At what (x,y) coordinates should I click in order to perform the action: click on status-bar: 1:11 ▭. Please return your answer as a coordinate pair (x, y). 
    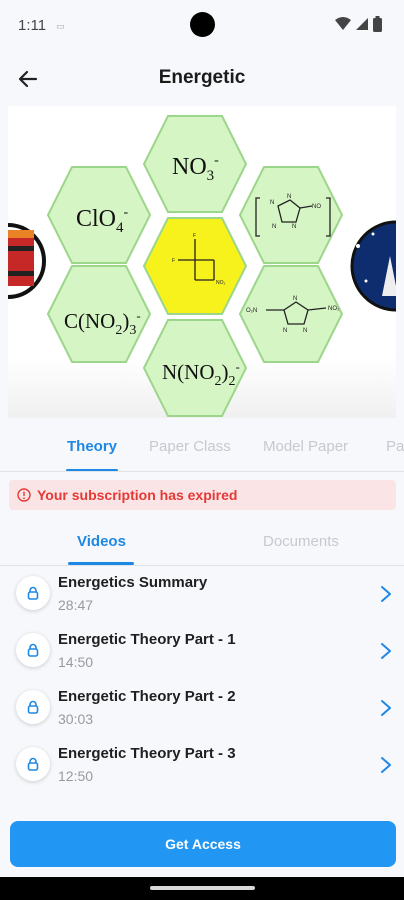
    Looking at the image, I should click on (202, 26).